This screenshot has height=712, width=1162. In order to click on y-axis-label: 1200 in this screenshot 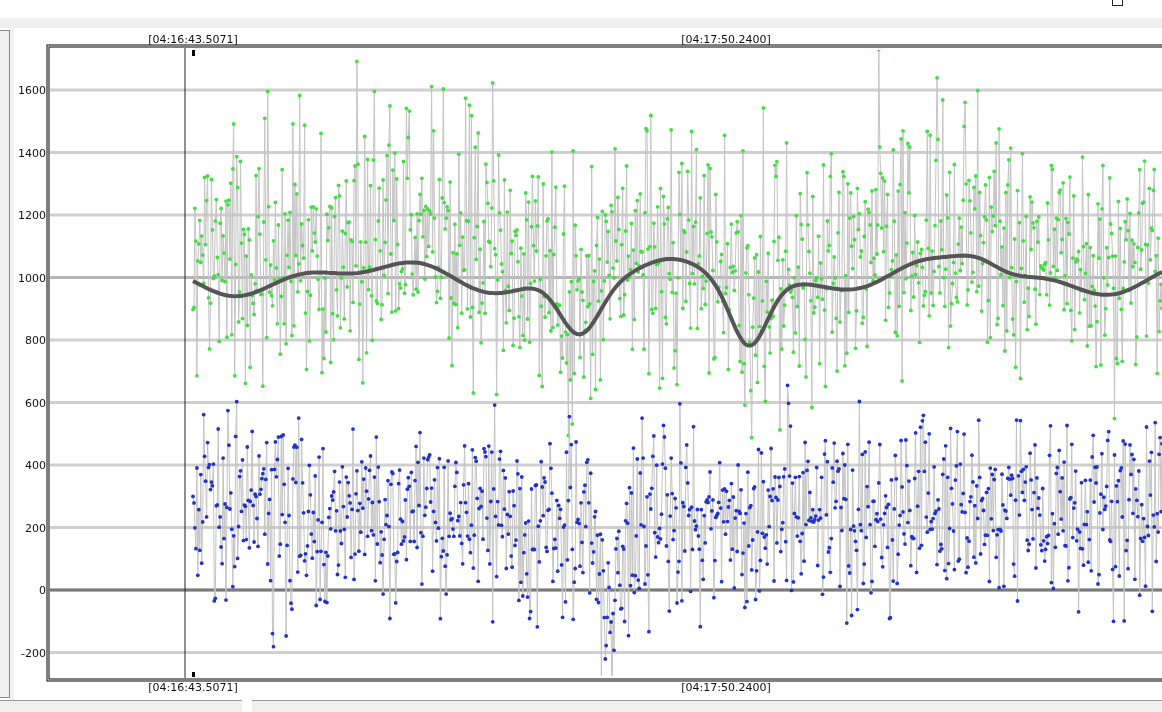, I will do `click(32, 215)`.